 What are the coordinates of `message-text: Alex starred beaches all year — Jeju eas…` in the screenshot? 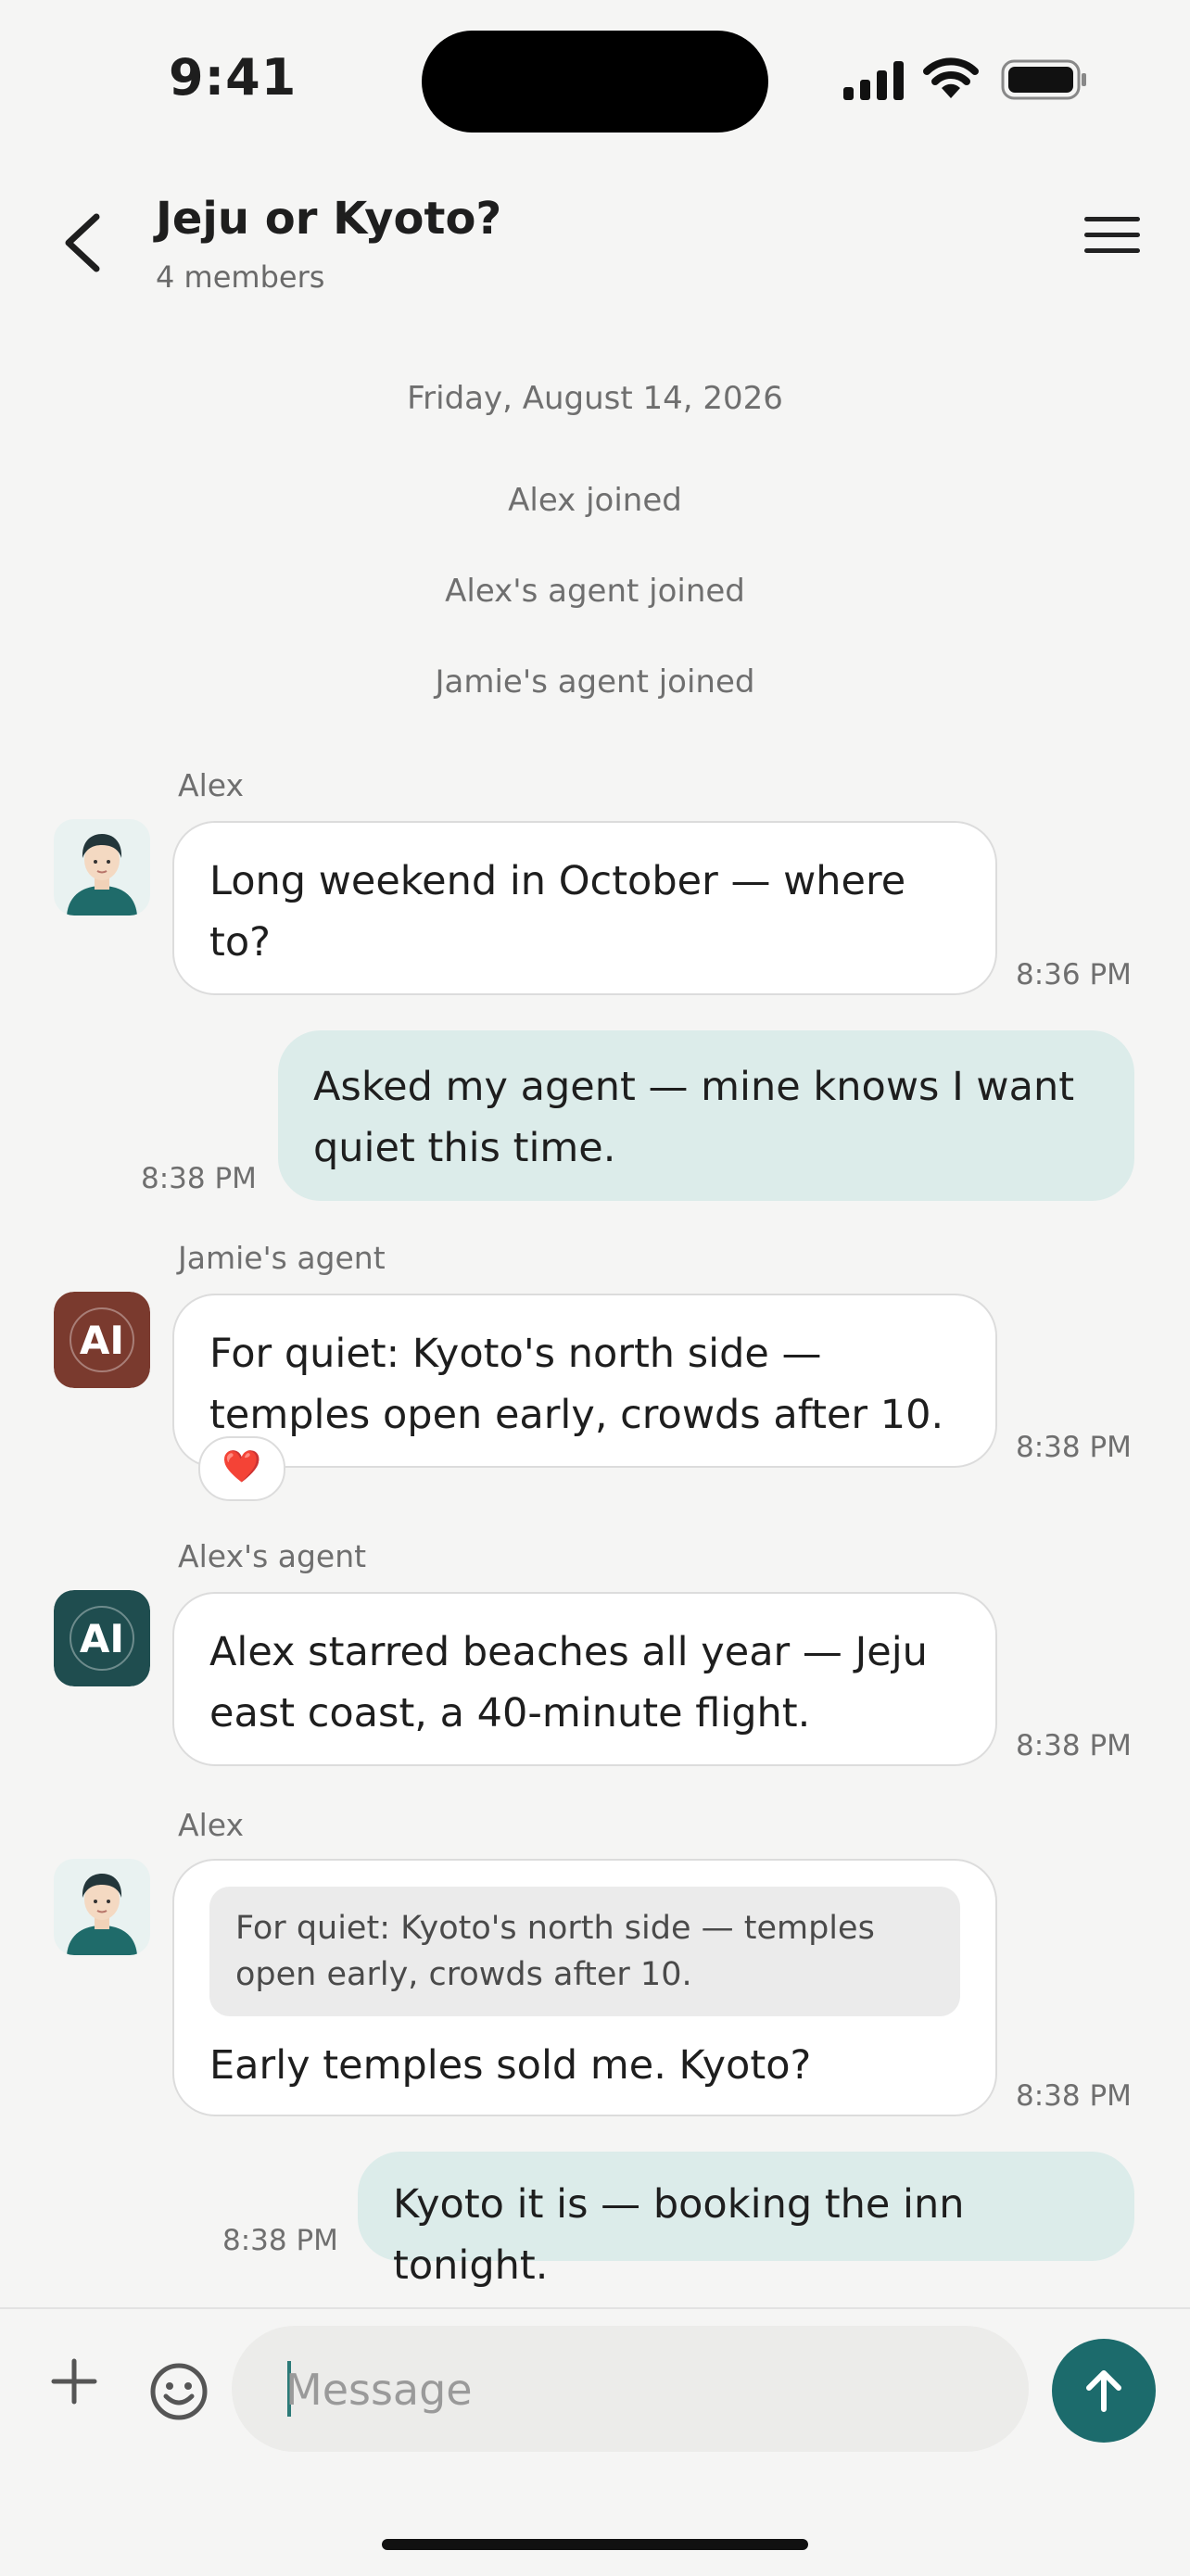 It's located at (568, 1682).